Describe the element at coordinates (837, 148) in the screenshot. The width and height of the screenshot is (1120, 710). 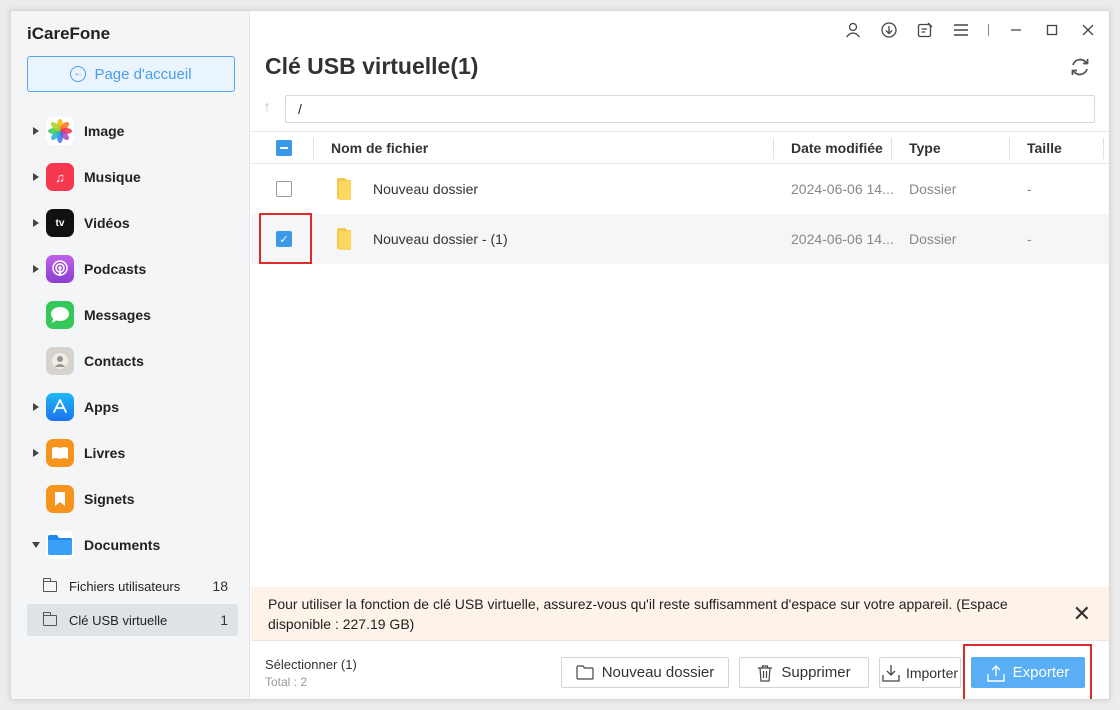
I see `column-date-header: Date modifiée` at that location.